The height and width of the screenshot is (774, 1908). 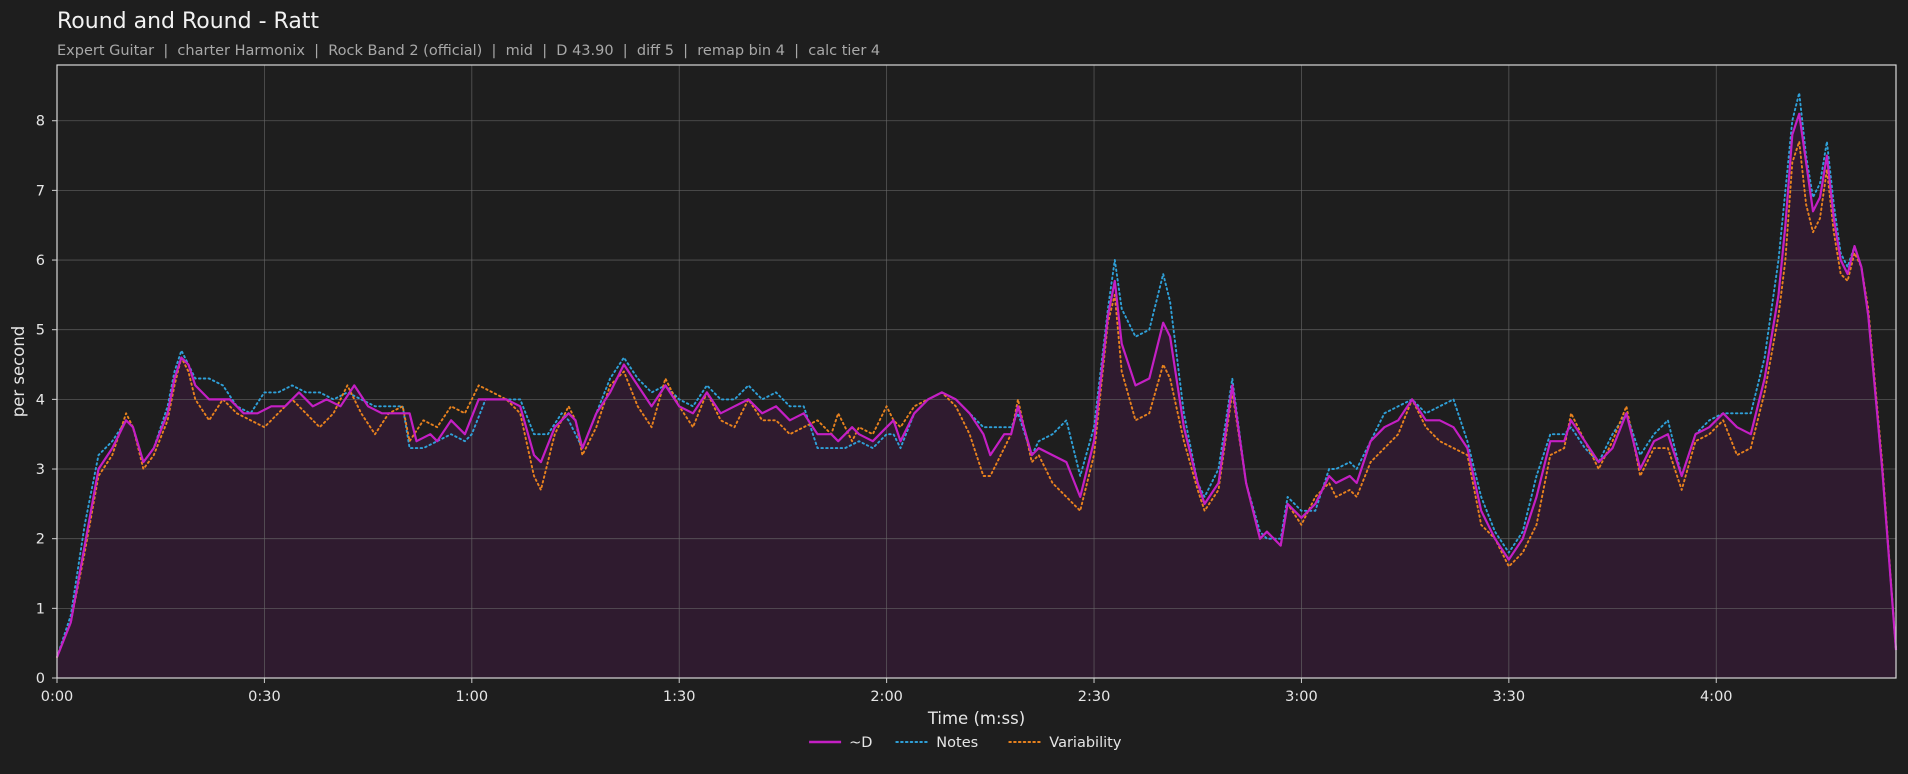 What do you see at coordinates (40, 679) in the screenshot?
I see `y-tick-label: 0` at bounding box center [40, 679].